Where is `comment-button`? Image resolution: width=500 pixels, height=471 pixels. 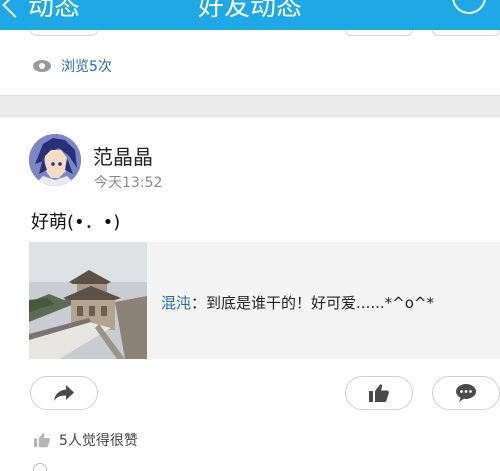 comment-button is located at coordinates (466, 393).